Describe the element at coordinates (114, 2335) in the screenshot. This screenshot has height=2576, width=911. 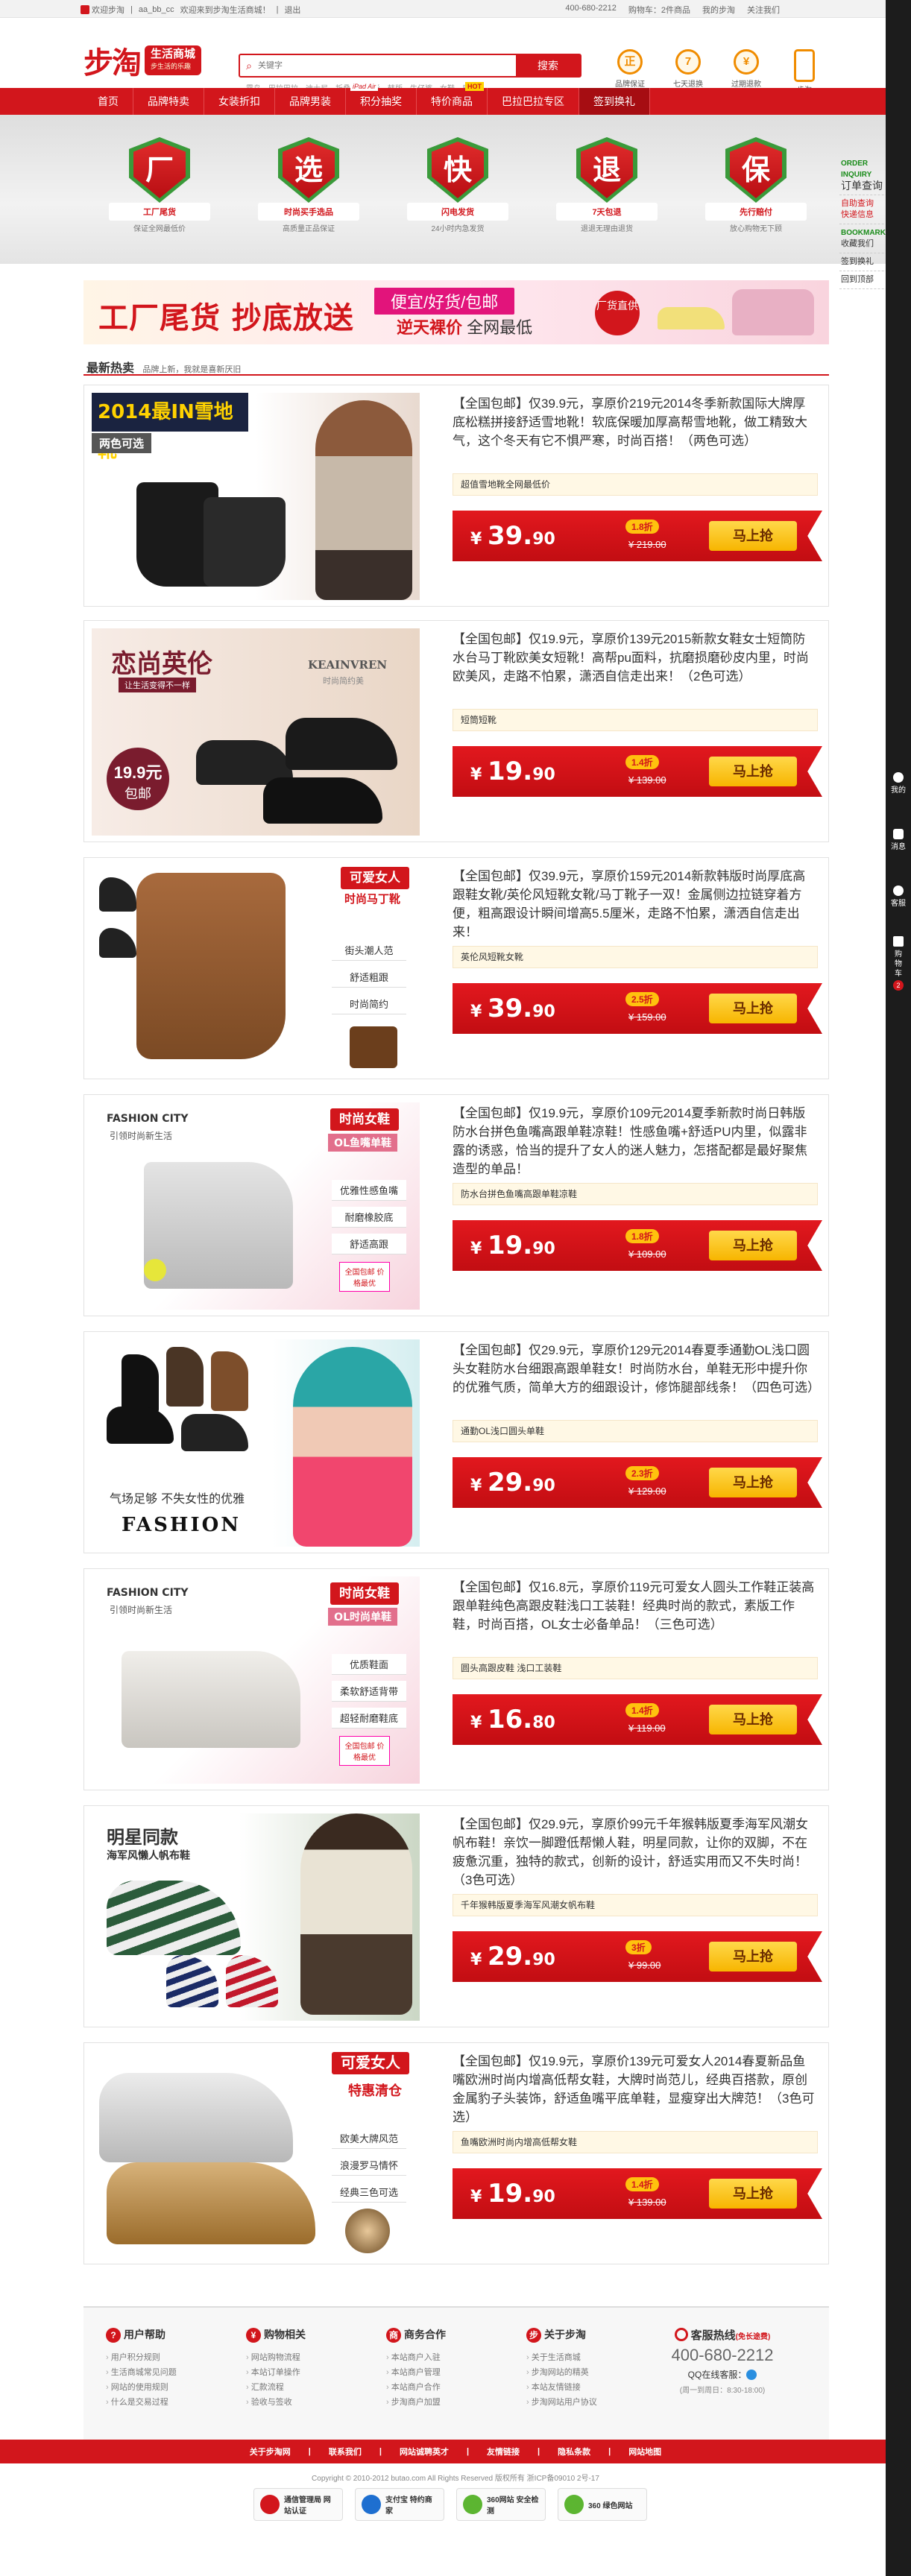
I see `help-icon: ?` at that location.